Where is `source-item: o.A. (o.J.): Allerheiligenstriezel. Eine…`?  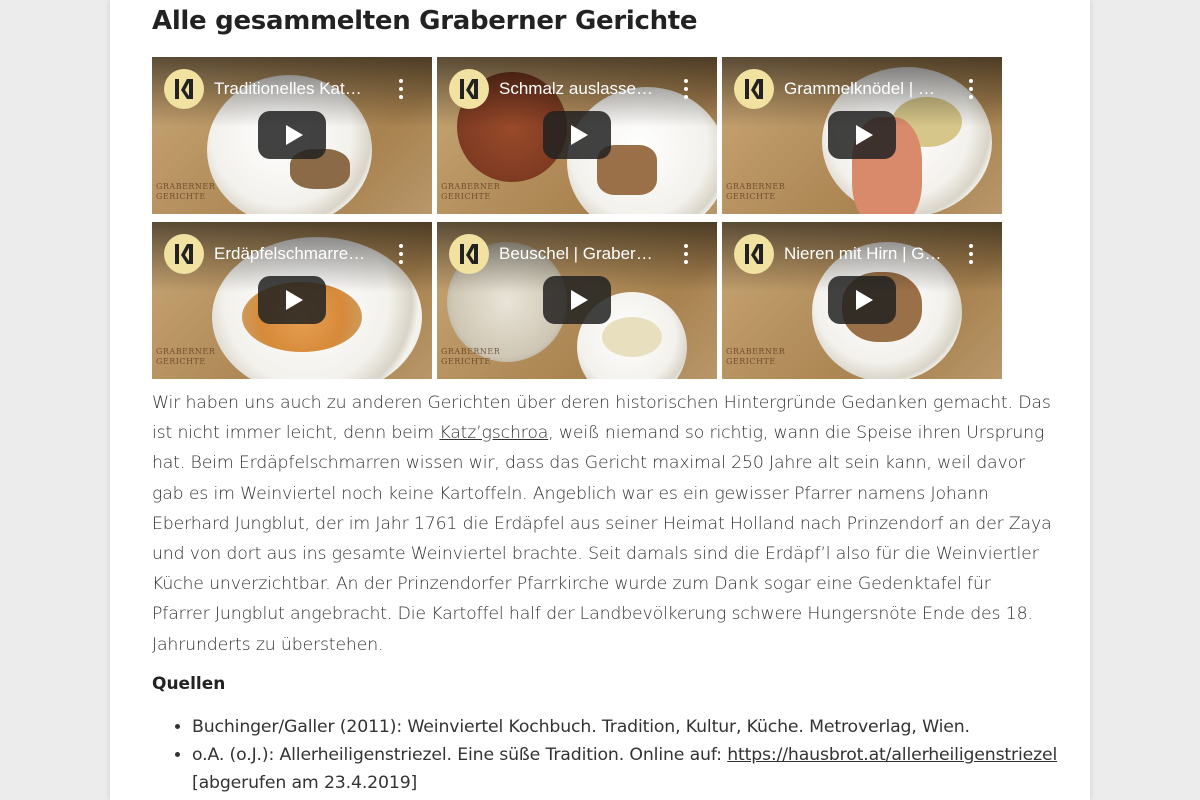 source-item: o.A. (o.J.): Allerheiligenstriezel. Eine… is located at coordinates (642, 769).